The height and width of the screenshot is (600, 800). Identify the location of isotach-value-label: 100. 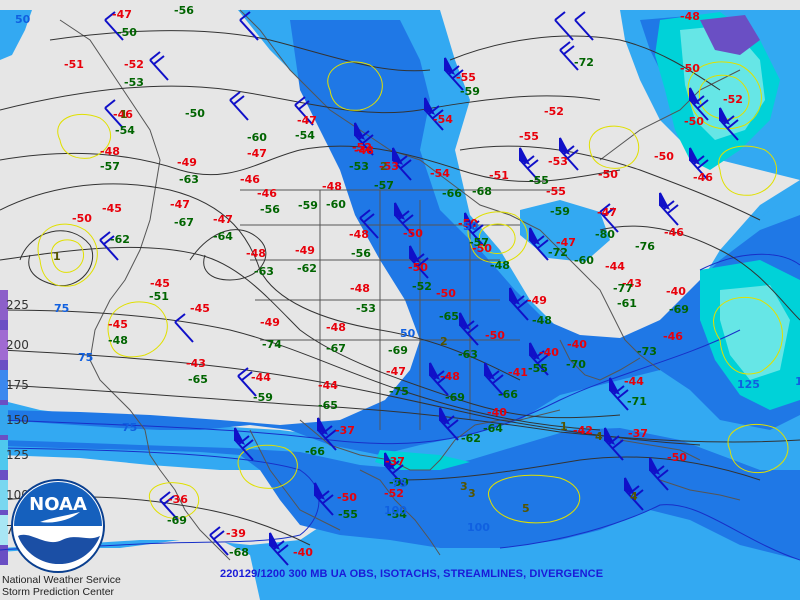
(478, 527).